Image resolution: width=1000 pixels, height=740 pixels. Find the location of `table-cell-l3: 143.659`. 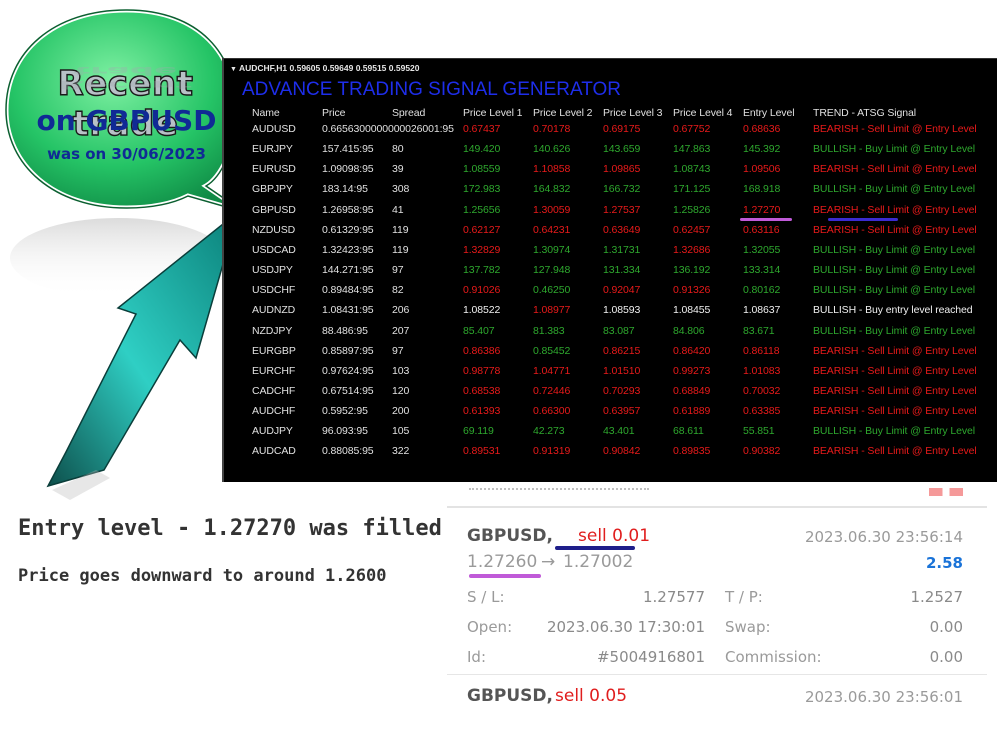

table-cell-l3: 143.659 is located at coordinates (622, 149).